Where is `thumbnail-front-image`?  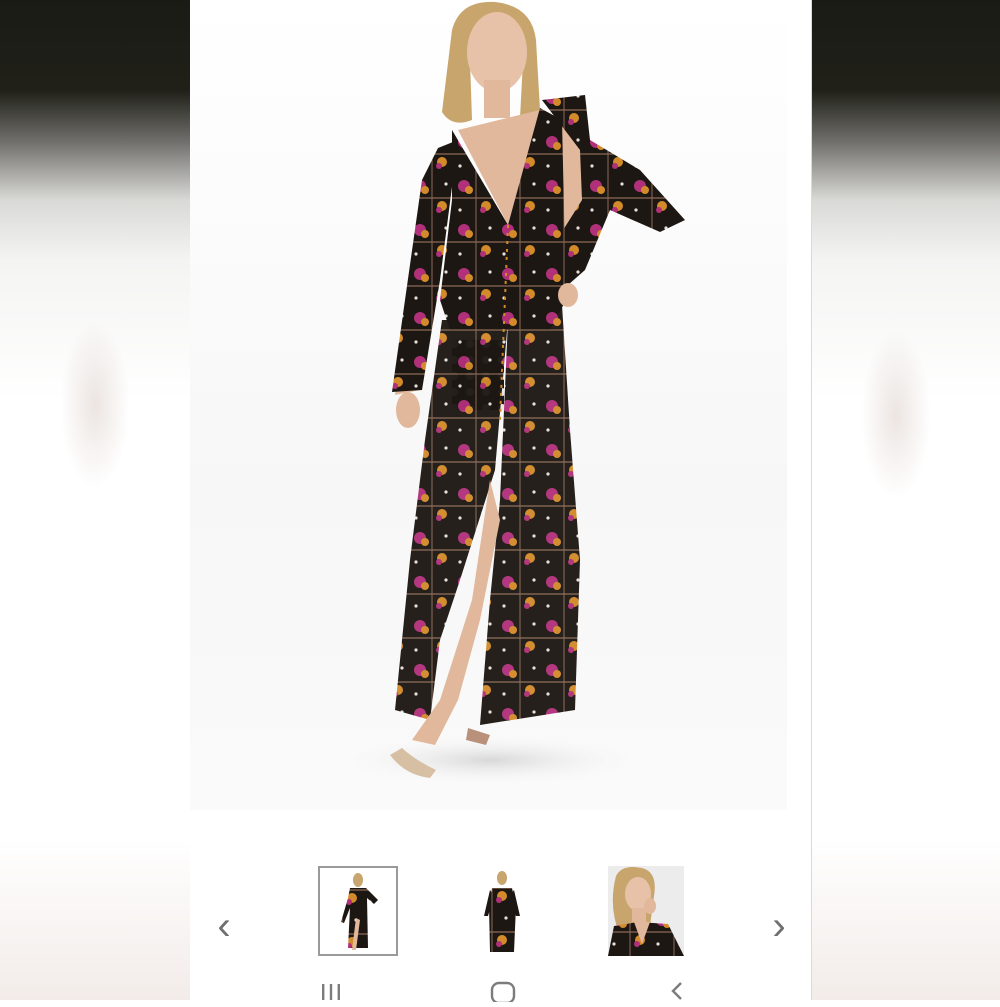 thumbnail-front-image is located at coordinates (358, 911).